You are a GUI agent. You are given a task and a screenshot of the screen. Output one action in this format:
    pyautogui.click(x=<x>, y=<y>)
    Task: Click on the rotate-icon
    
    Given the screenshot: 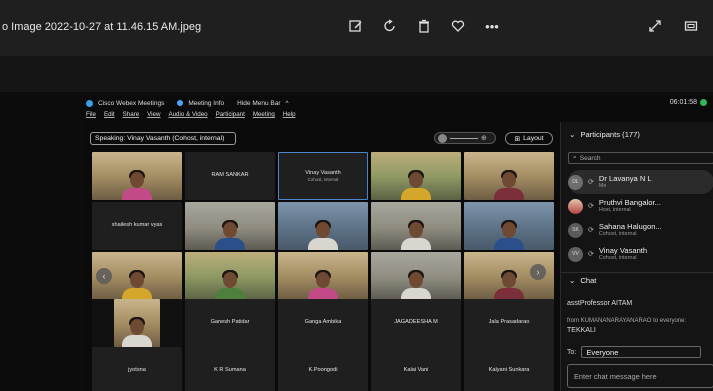 What is the action you would take?
    pyautogui.click(x=390, y=26)
    